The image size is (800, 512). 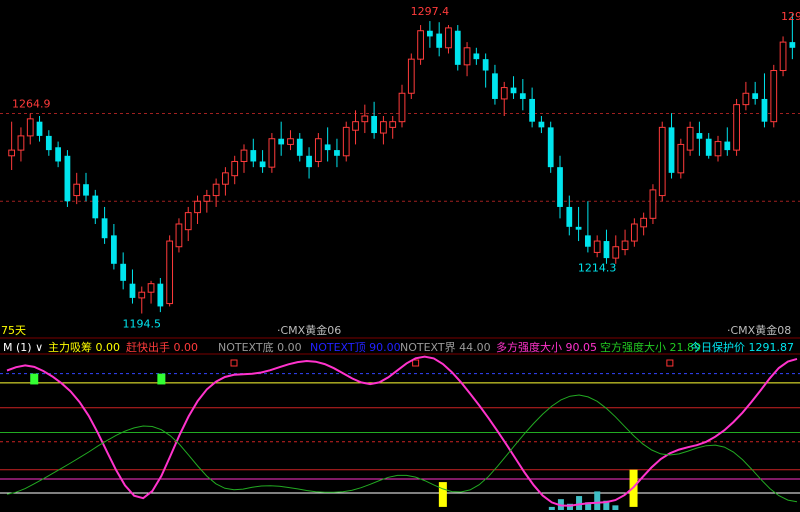 What do you see at coordinates (309, 330) in the screenshot?
I see `symbol-label-mid: ·CMX黄金06` at bounding box center [309, 330].